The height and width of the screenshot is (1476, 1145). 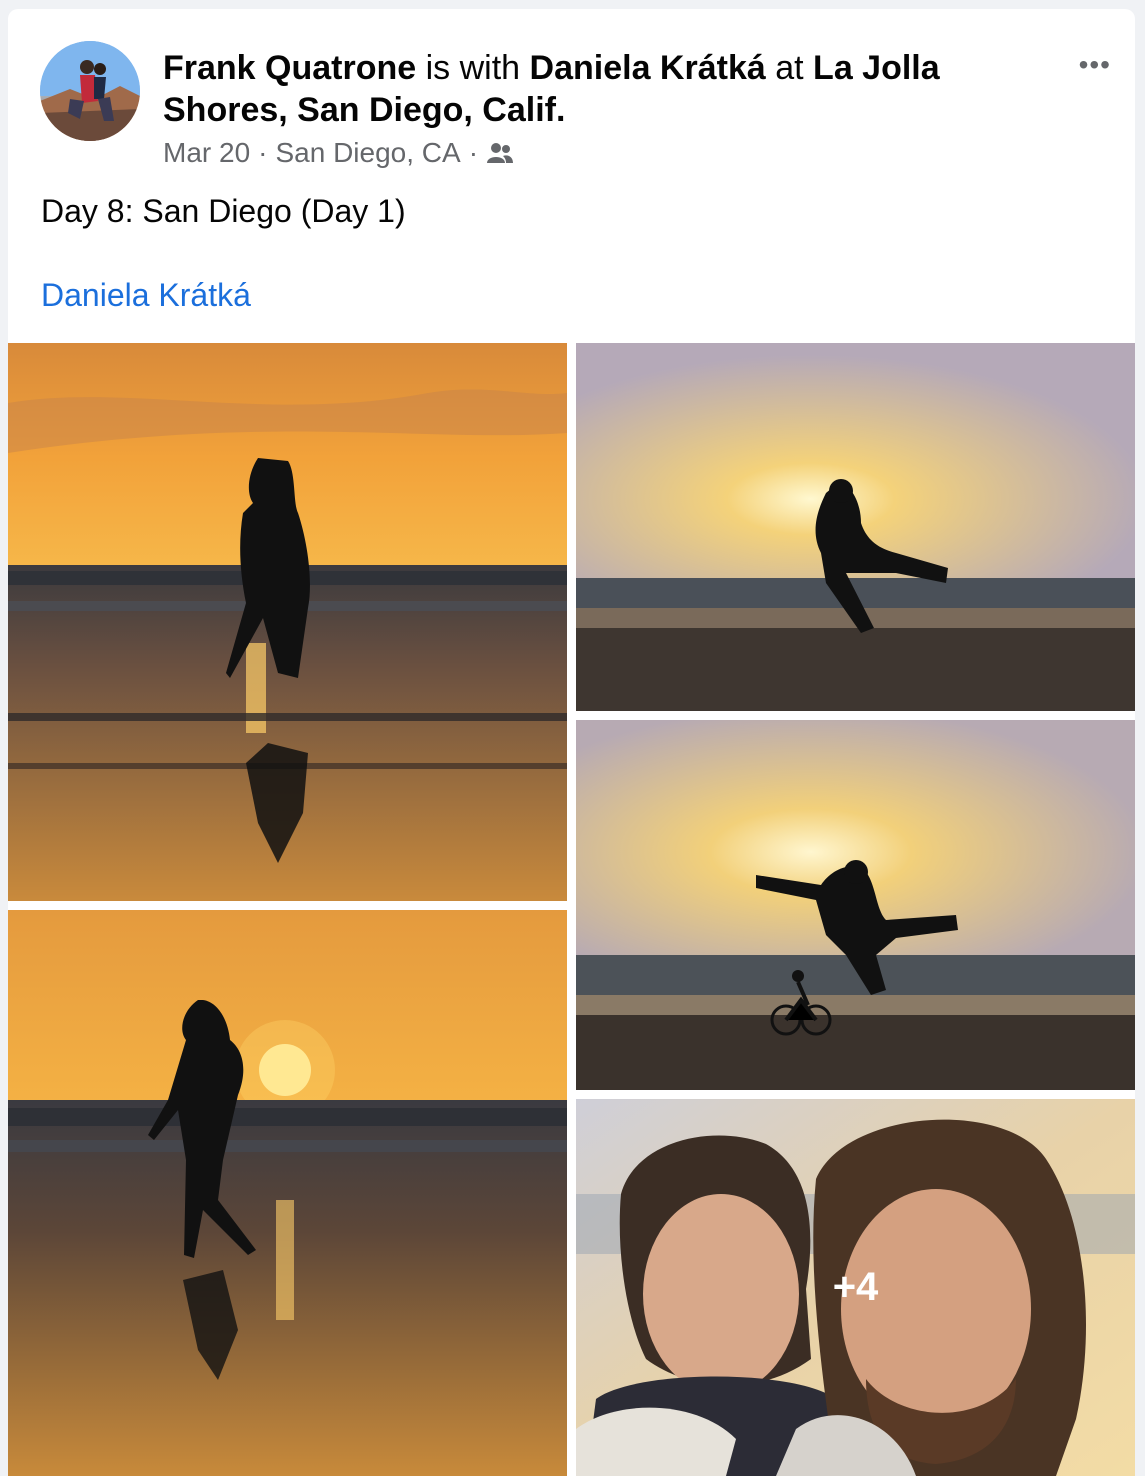 What do you see at coordinates (206, 153) in the screenshot?
I see `post-date: Mar 20` at bounding box center [206, 153].